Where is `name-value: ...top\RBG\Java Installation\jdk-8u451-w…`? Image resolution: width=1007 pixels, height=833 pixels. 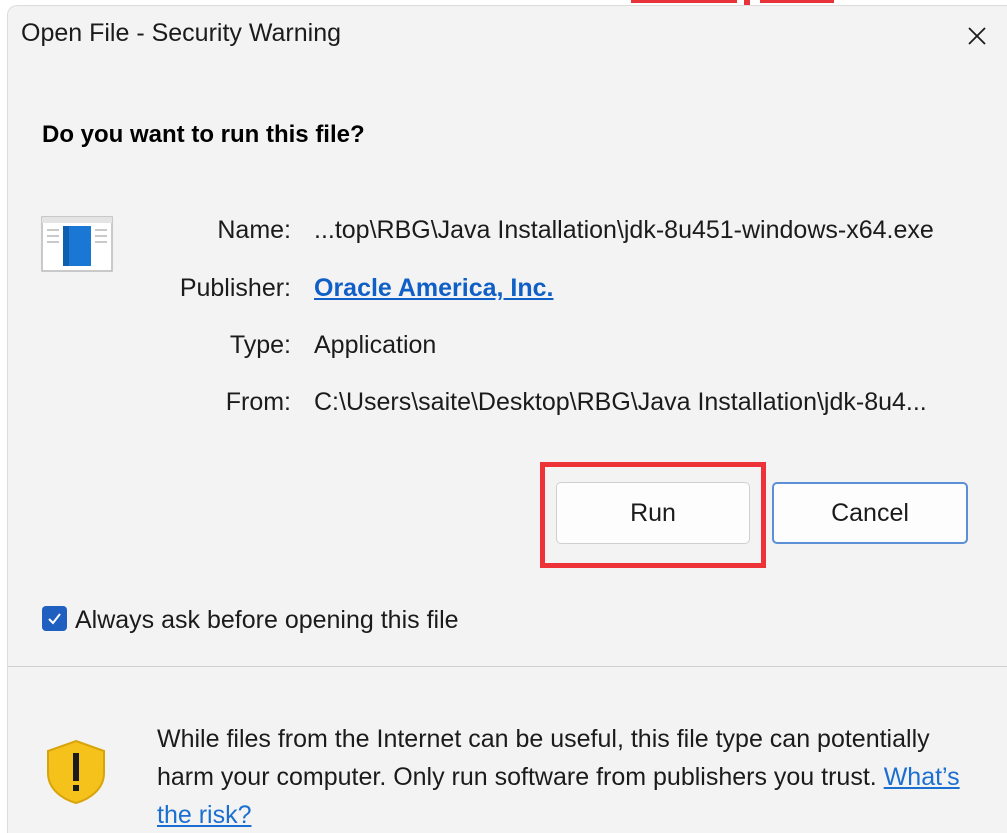 name-value: ...top\RBG\Java Installation\jdk-8u451-w… is located at coordinates (624, 230).